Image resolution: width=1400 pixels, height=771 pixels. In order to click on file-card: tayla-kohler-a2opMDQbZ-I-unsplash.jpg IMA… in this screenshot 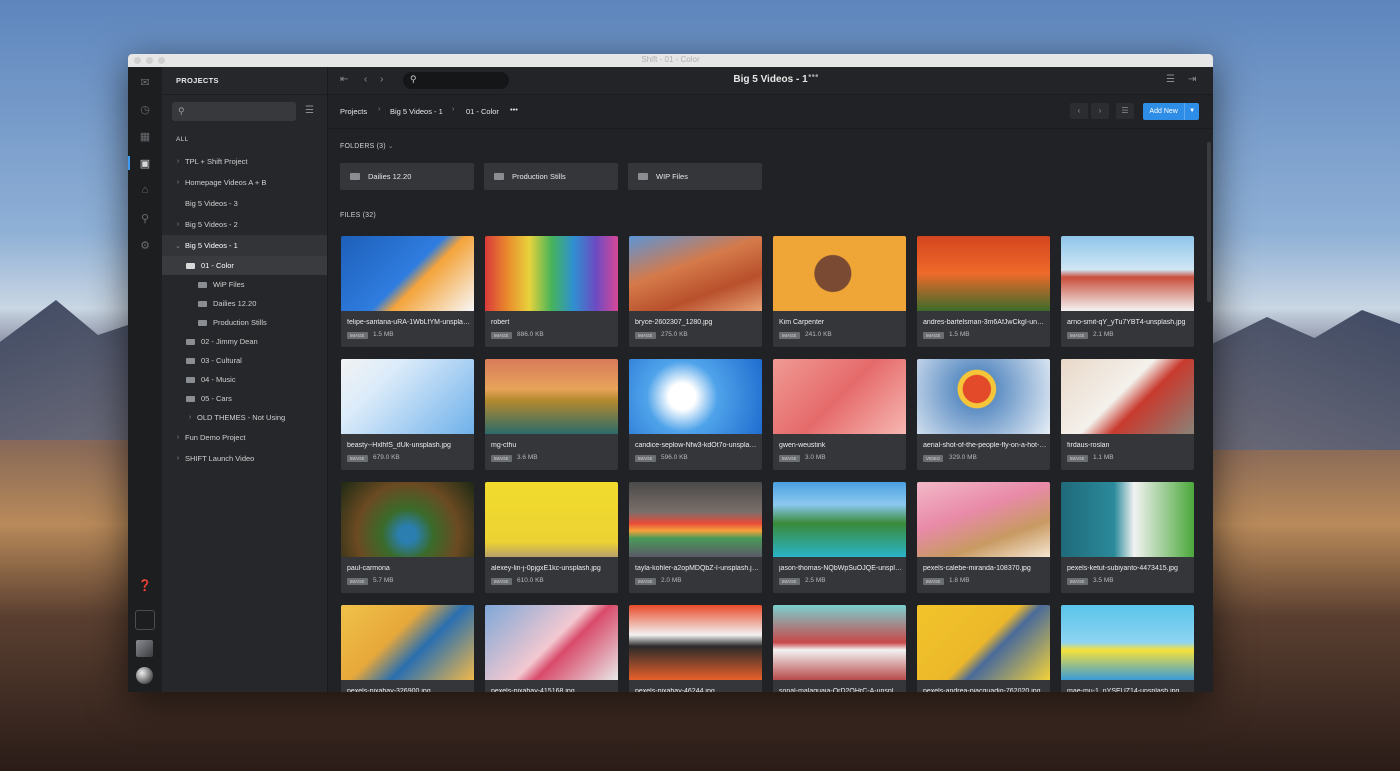, I will do `click(695, 537)`.